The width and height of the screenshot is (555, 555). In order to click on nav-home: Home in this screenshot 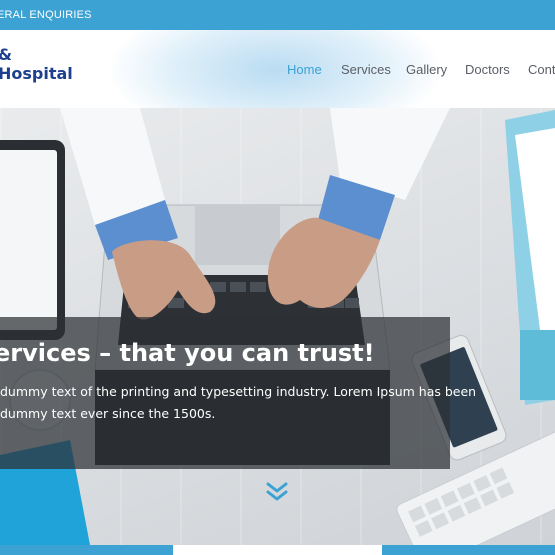, I will do `click(304, 69)`.